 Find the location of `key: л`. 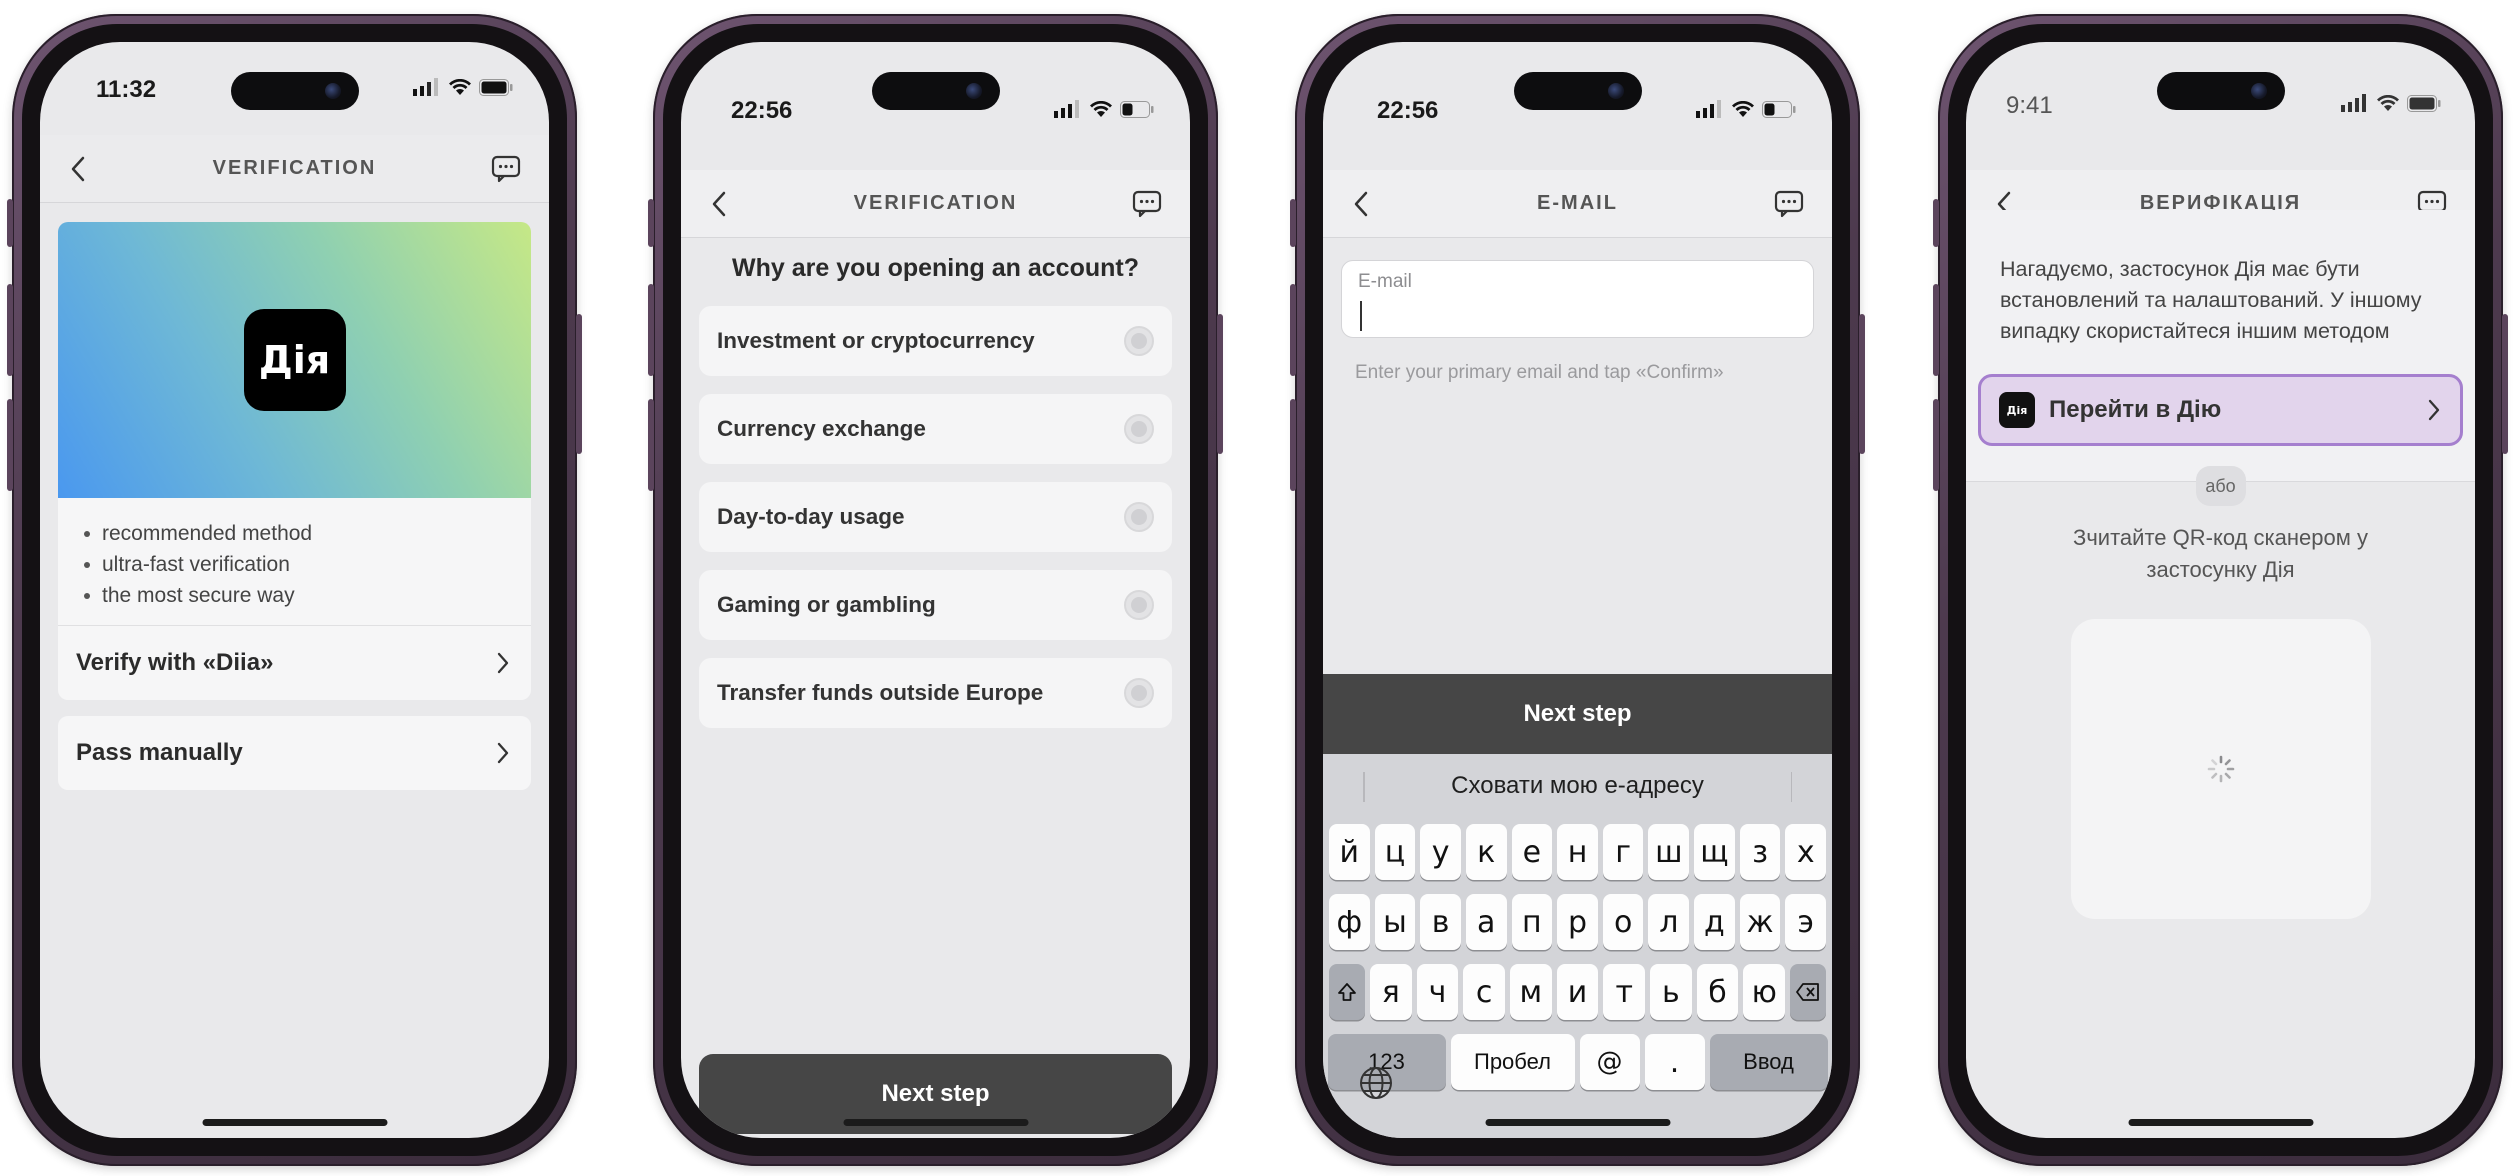

key: л is located at coordinates (1669, 922).